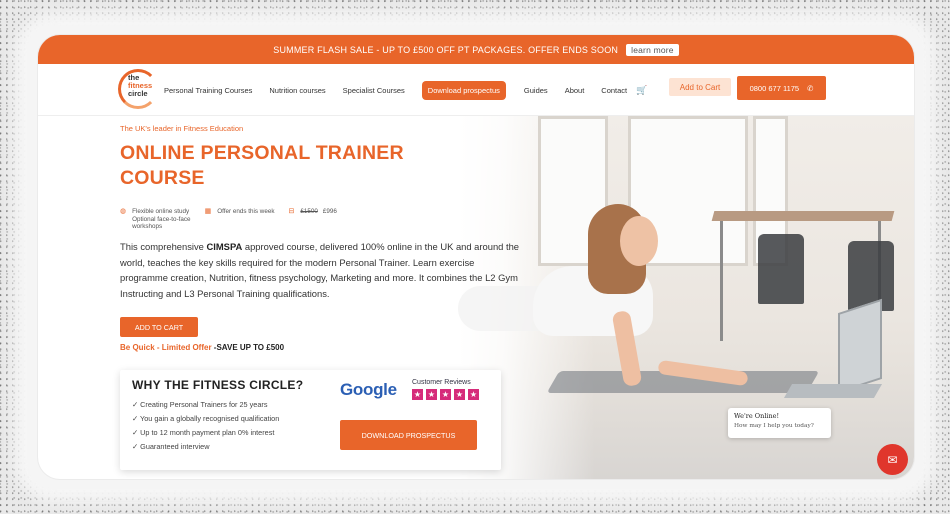 This screenshot has width=950, height=514. I want to click on feature-text: workshops, so click(147, 226).